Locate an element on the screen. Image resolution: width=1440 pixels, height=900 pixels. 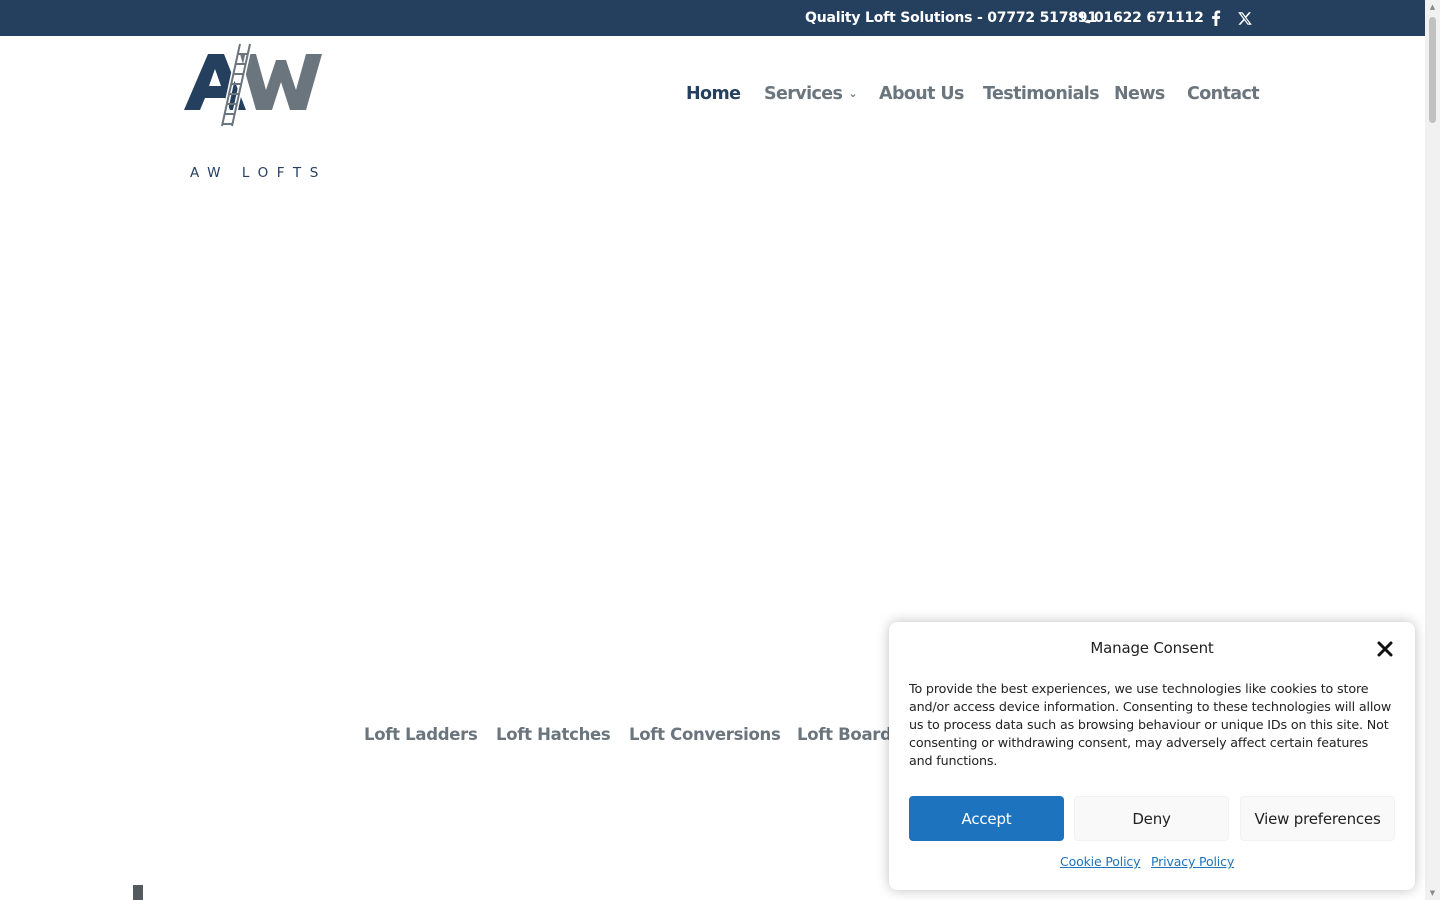
page-marker is located at coordinates (138, 892).